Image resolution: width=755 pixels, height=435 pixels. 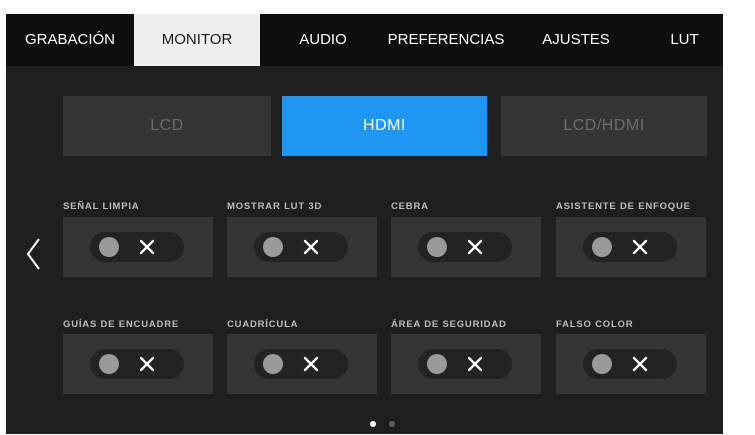 I want to click on tab-grabacion: GRABACIÓN, so click(x=70, y=40).